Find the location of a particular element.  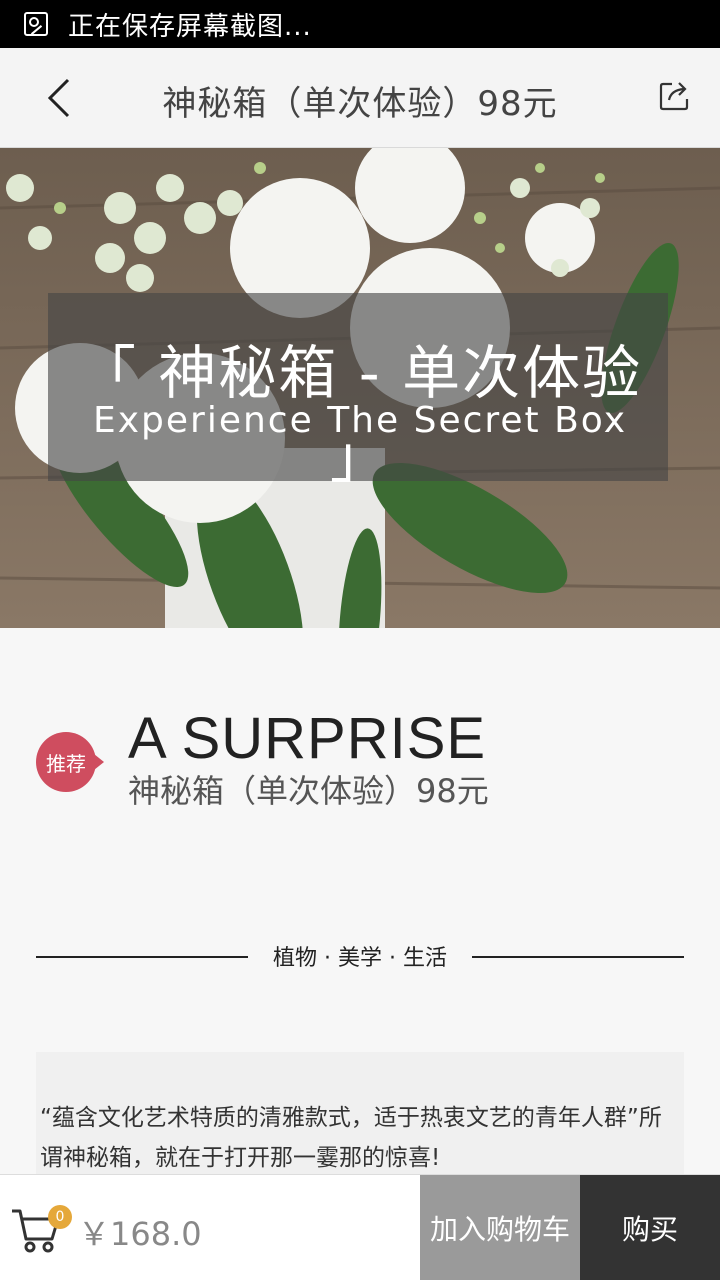

recommend-badge: 推荐 is located at coordinates (70, 762).